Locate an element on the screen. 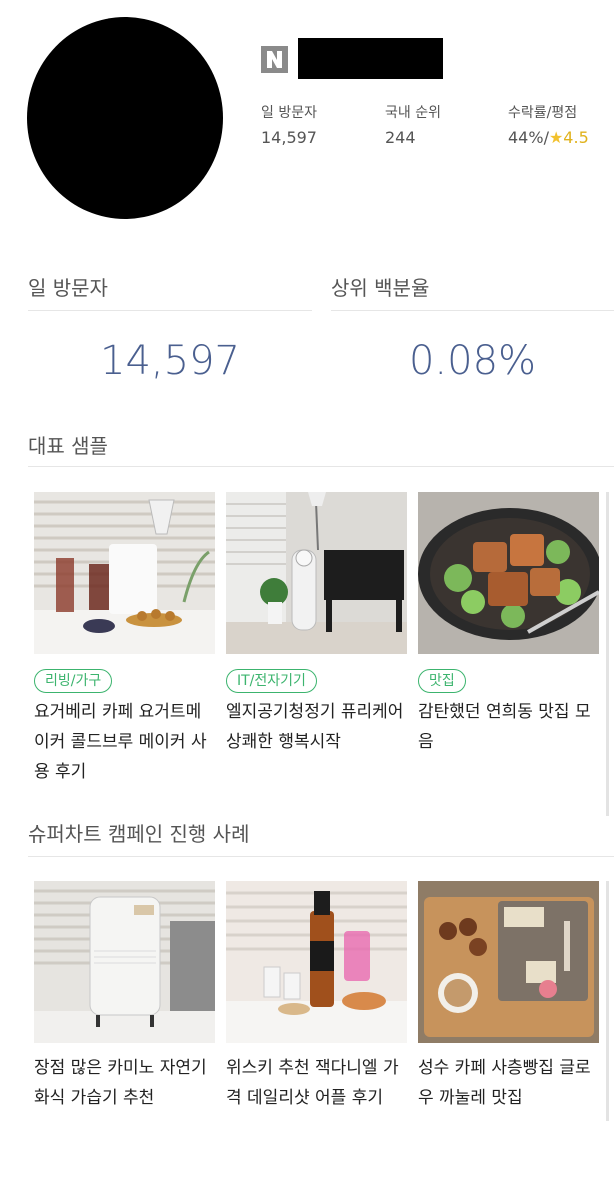  sample-card: 맛집 감탄했던 연희동 맛집 모음 is located at coordinates (508, 624).